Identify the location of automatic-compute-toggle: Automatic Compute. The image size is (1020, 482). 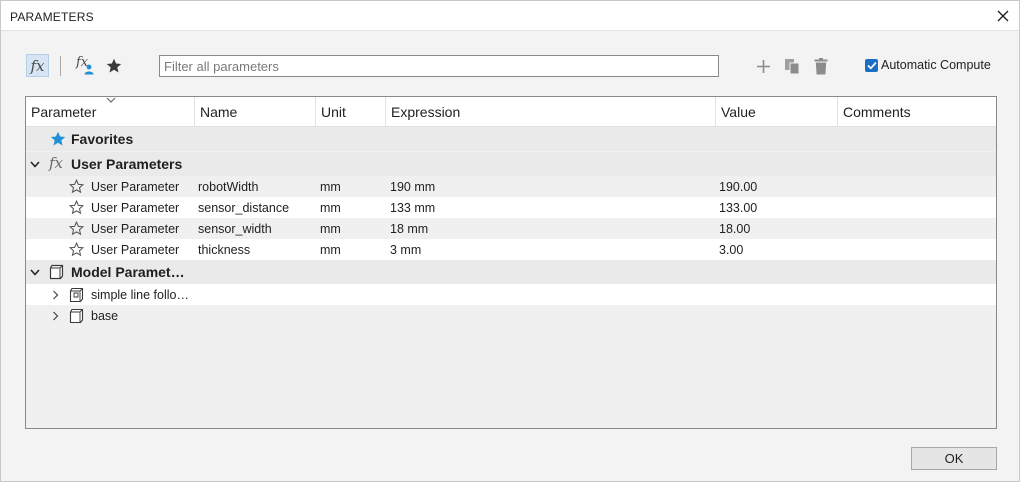
(928, 65).